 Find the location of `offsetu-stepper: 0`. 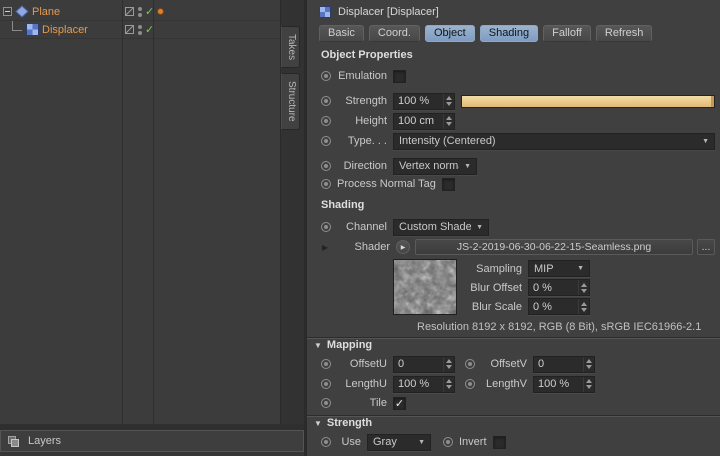

offsetu-stepper: 0 is located at coordinates (424, 364).